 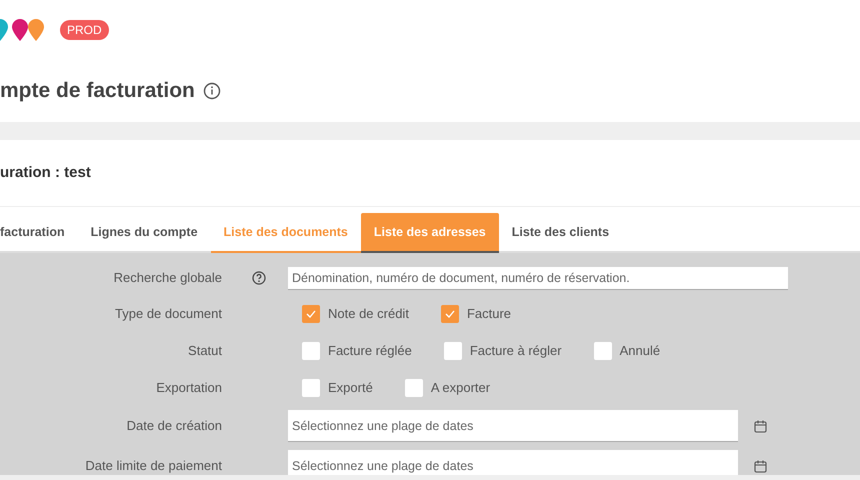 What do you see at coordinates (489, 314) in the screenshot?
I see `checkbox-label: Facture` at bounding box center [489, 314].